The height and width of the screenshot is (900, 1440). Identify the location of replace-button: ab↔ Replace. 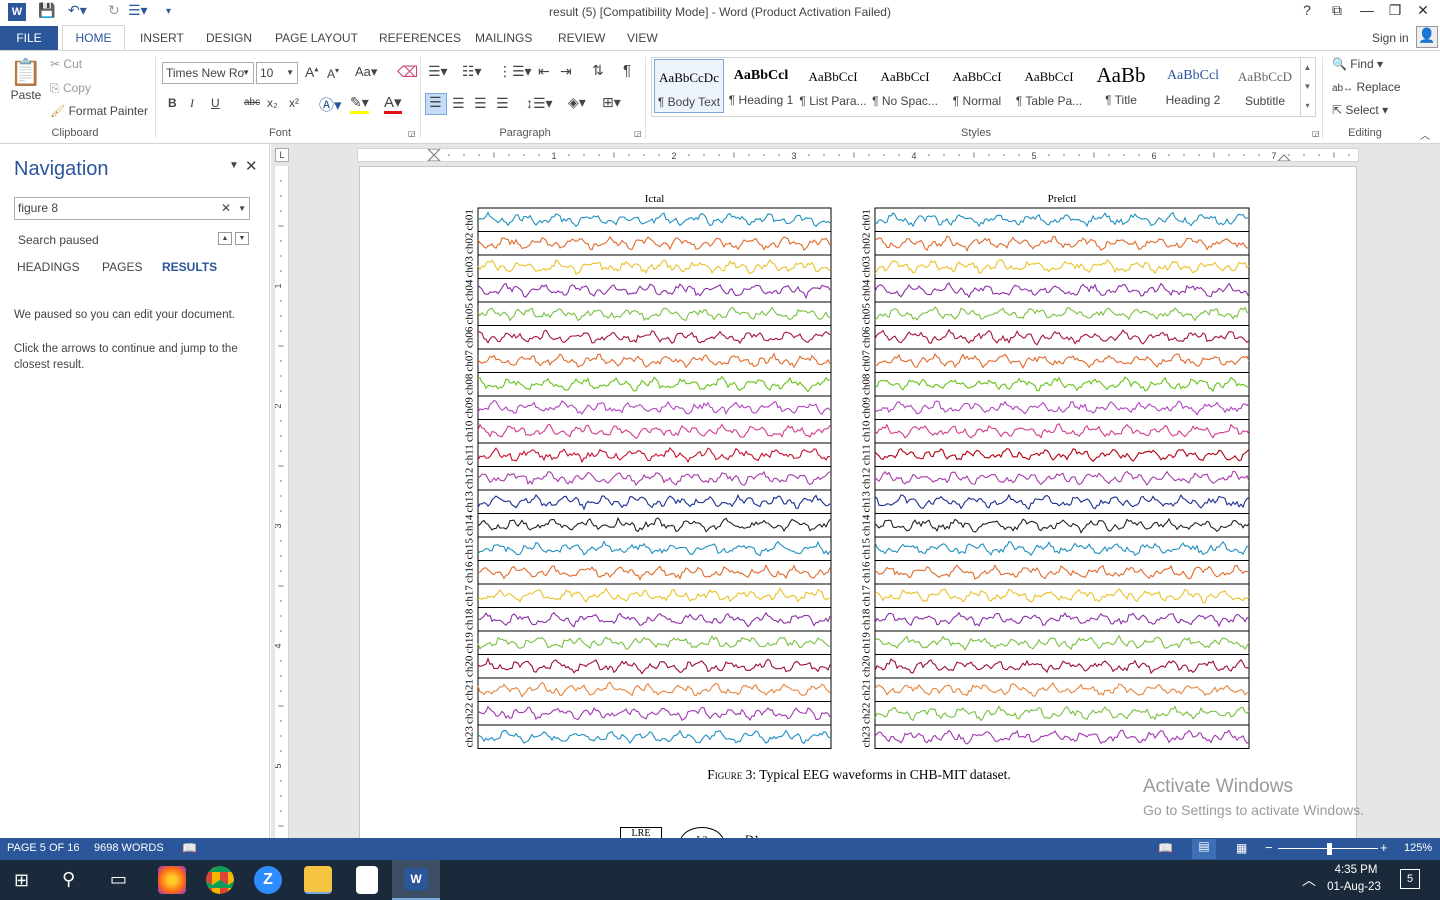
(1366, 87).